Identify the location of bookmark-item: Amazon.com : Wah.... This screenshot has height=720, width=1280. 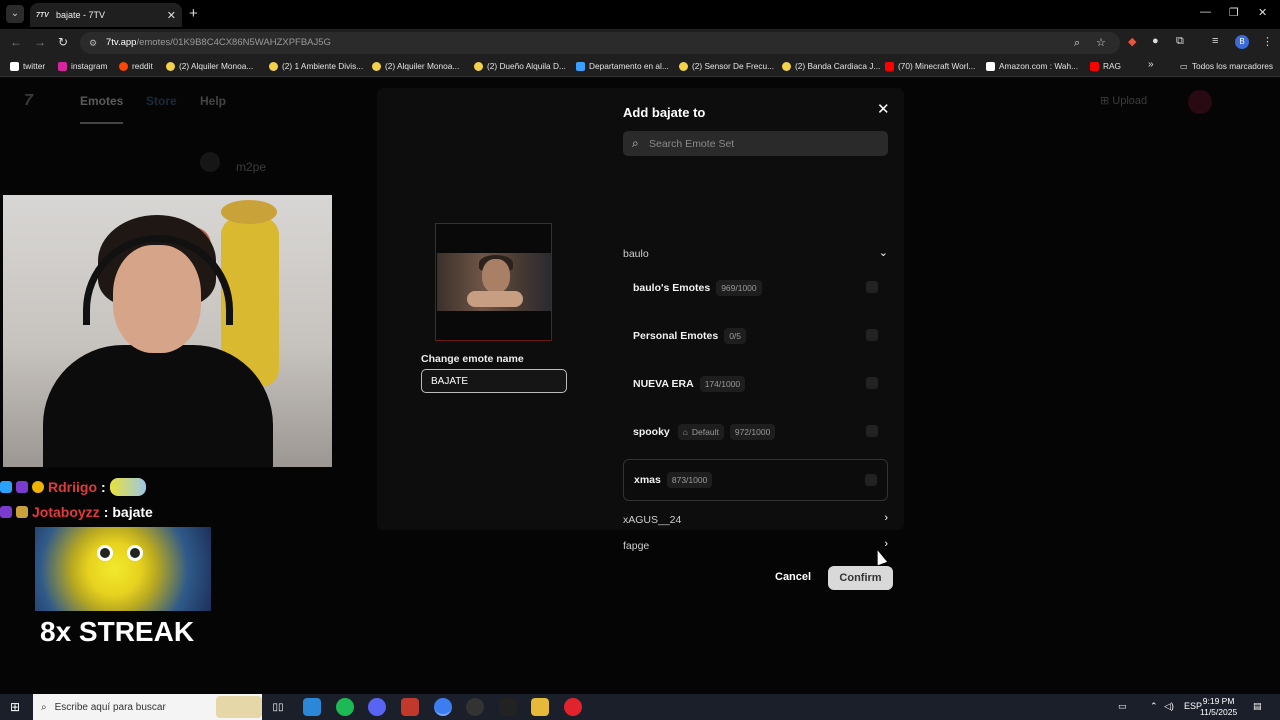
(1032, 66).